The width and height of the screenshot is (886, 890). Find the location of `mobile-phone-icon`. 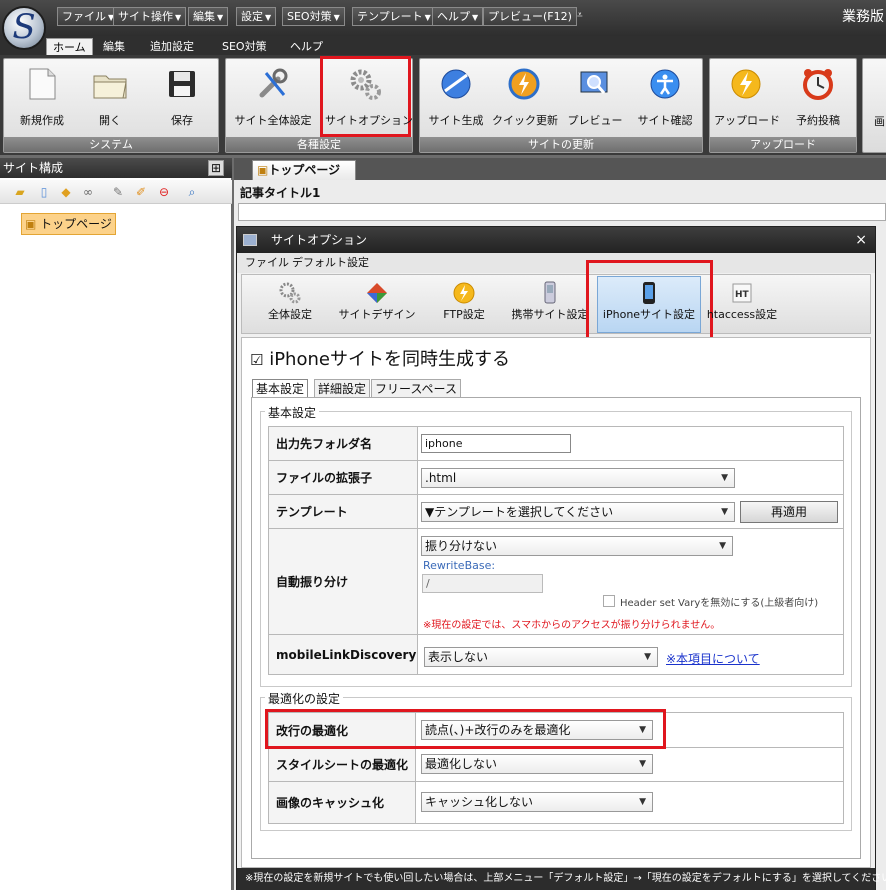

mobile-phone-icon is located at coordinates (550, 293).